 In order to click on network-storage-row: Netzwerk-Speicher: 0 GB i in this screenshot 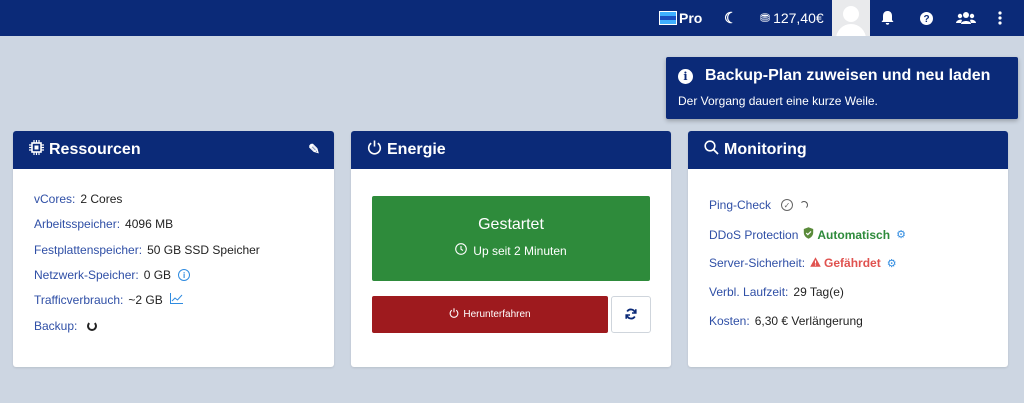, I will do `click(112, 275)`.